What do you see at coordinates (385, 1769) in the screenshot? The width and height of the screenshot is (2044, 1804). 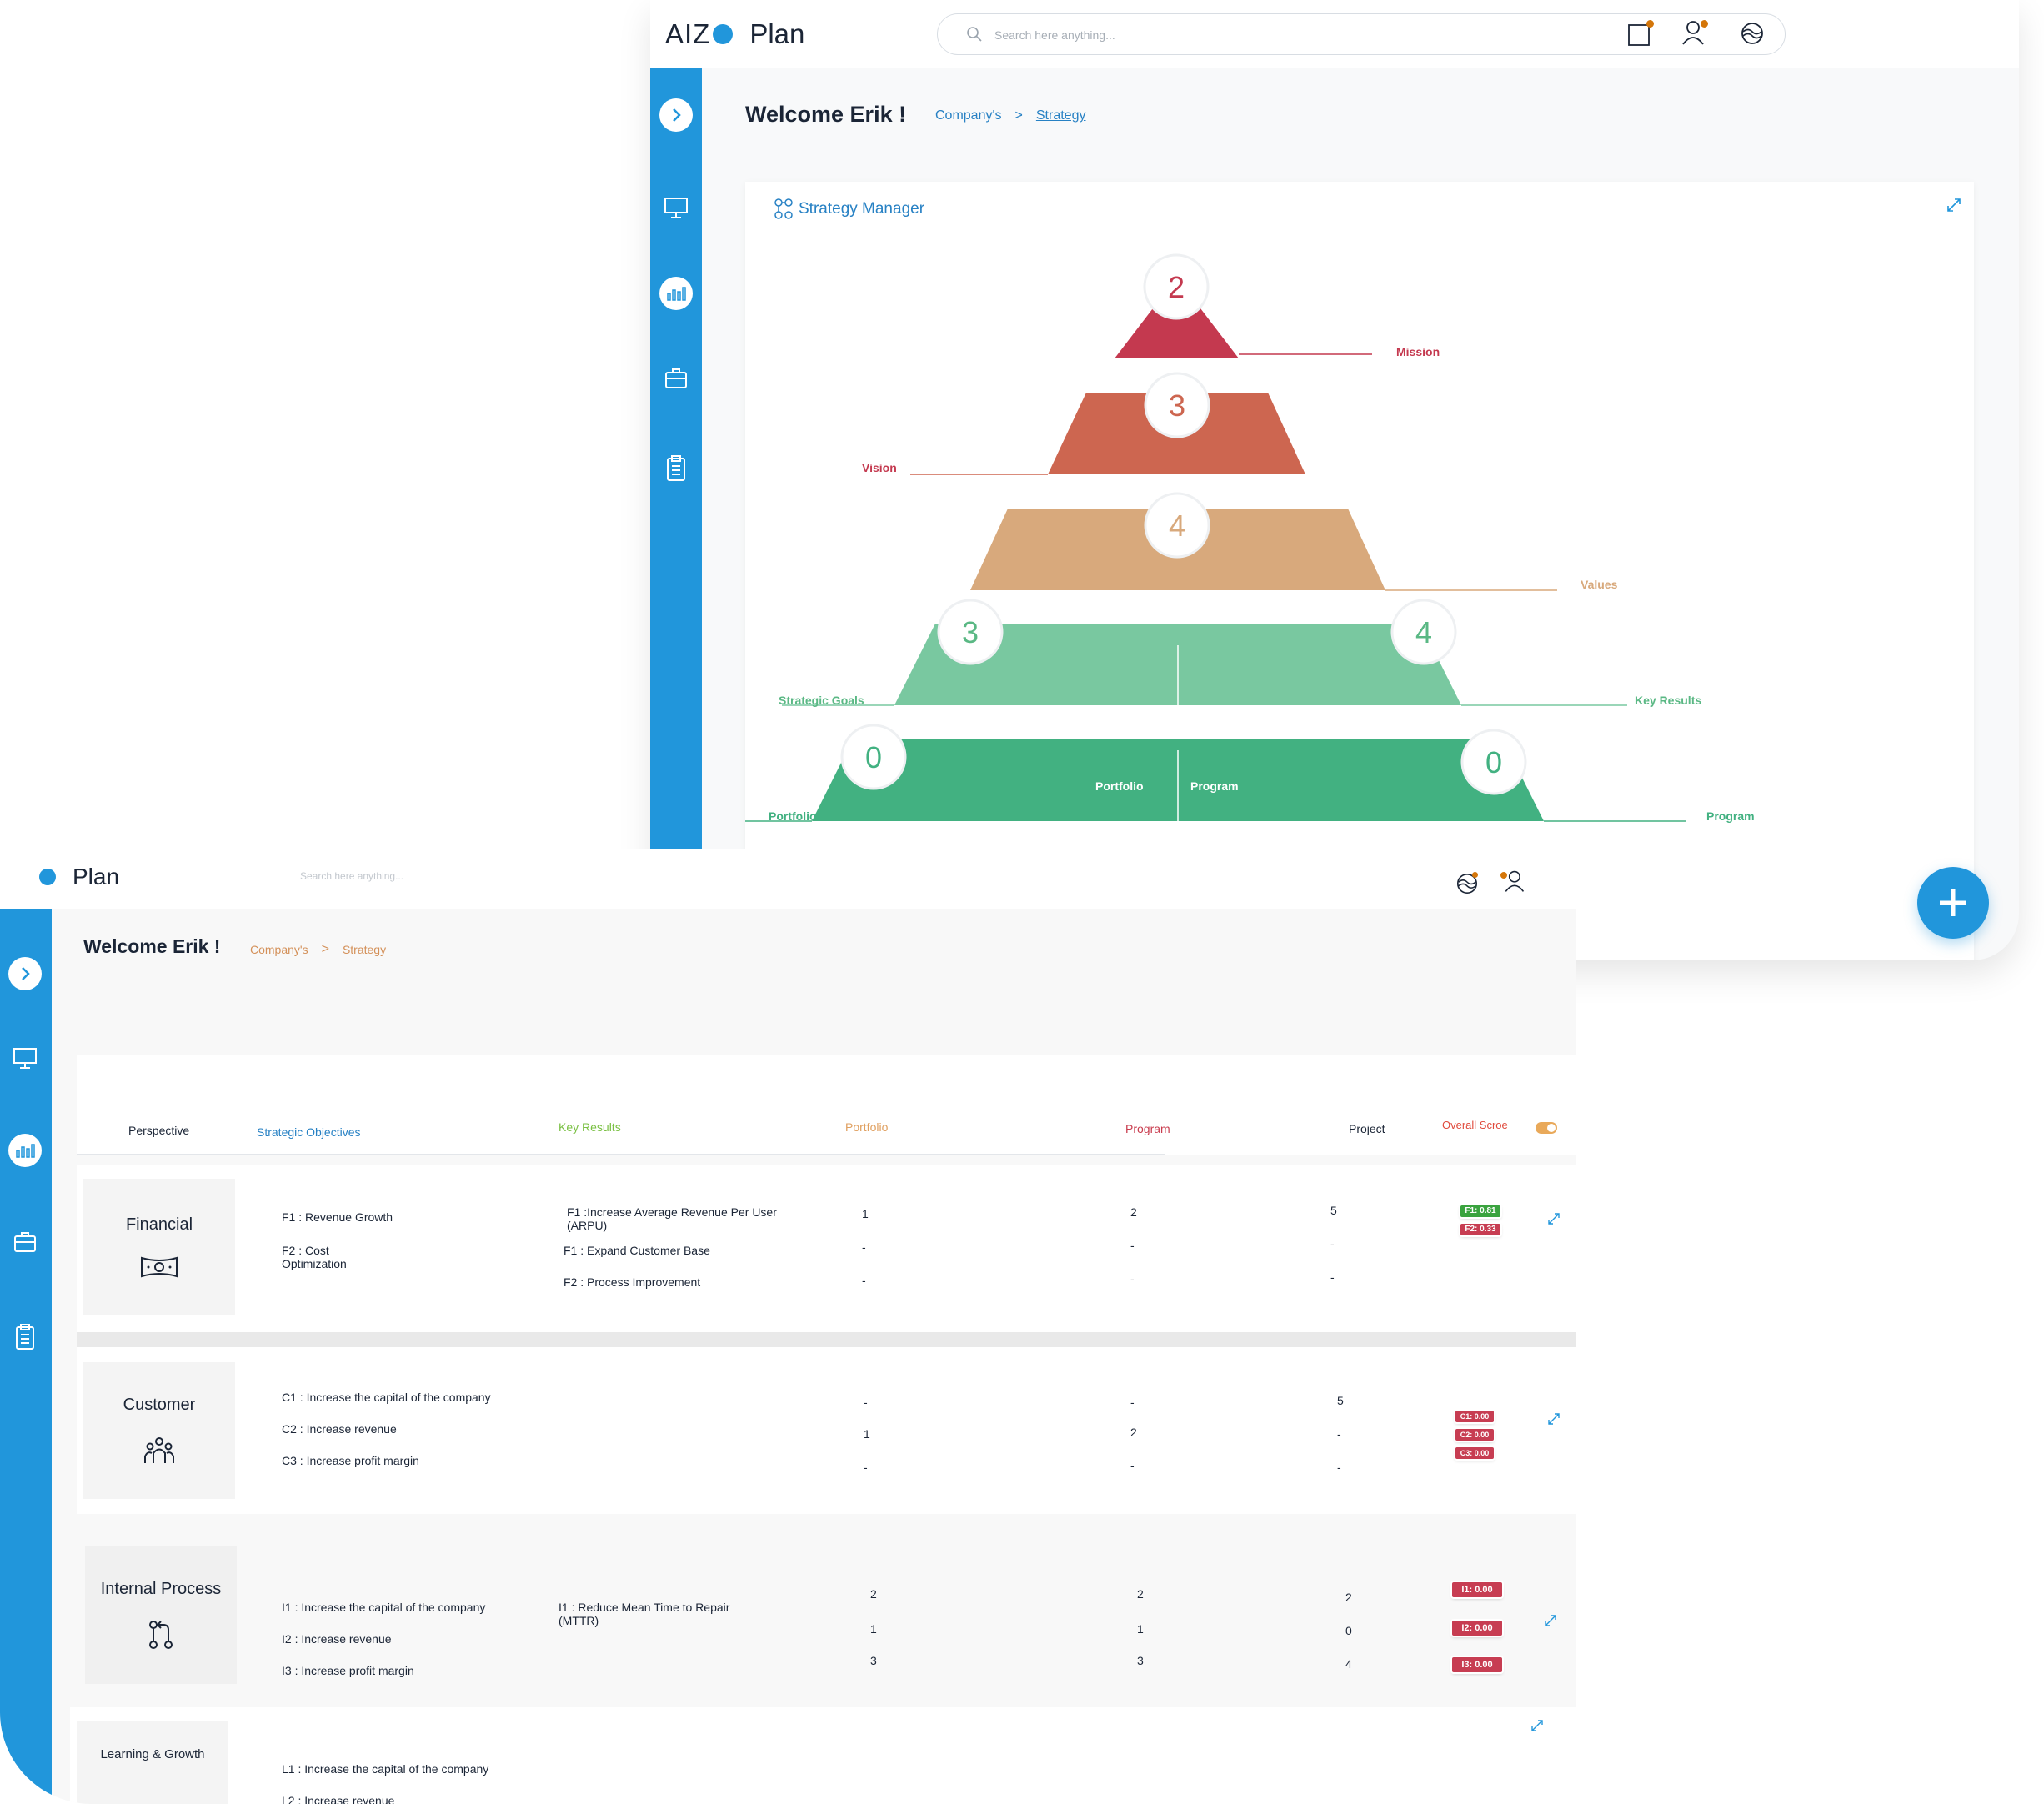 I see `objective-item: L1 : Increase the capital of the company` at bounding box center [385, 1769].